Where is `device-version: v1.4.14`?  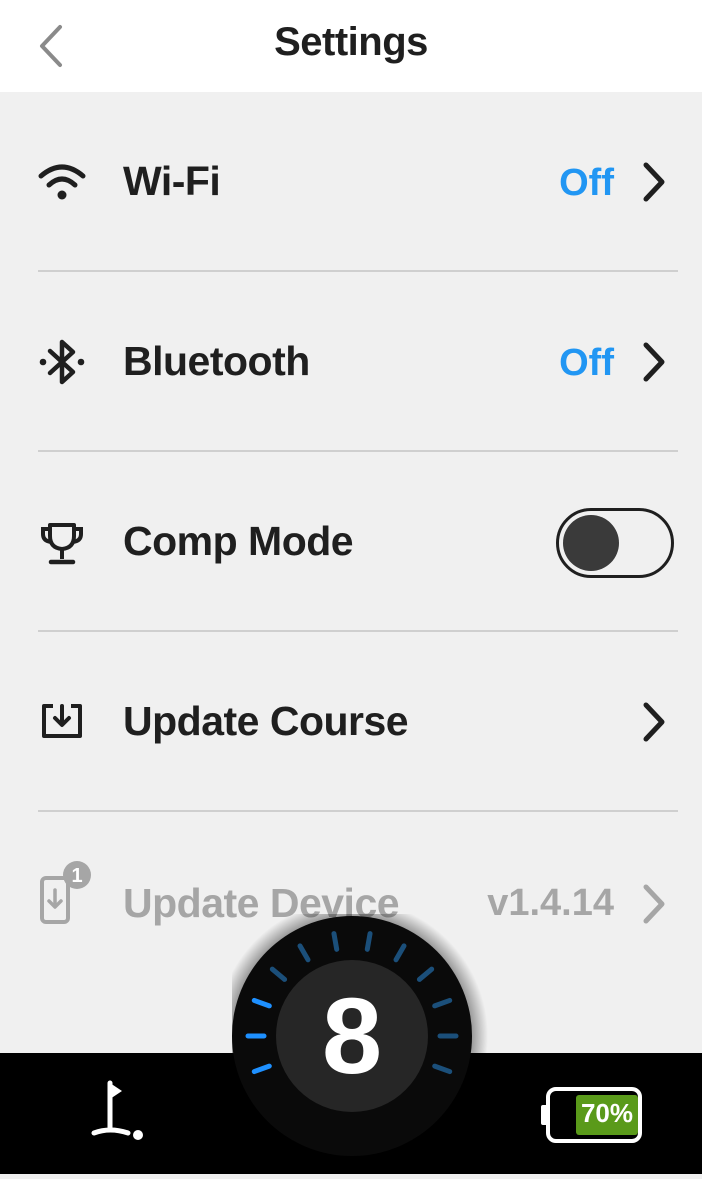
device-version: v1.4.14 is located at coordinates (550, 903).